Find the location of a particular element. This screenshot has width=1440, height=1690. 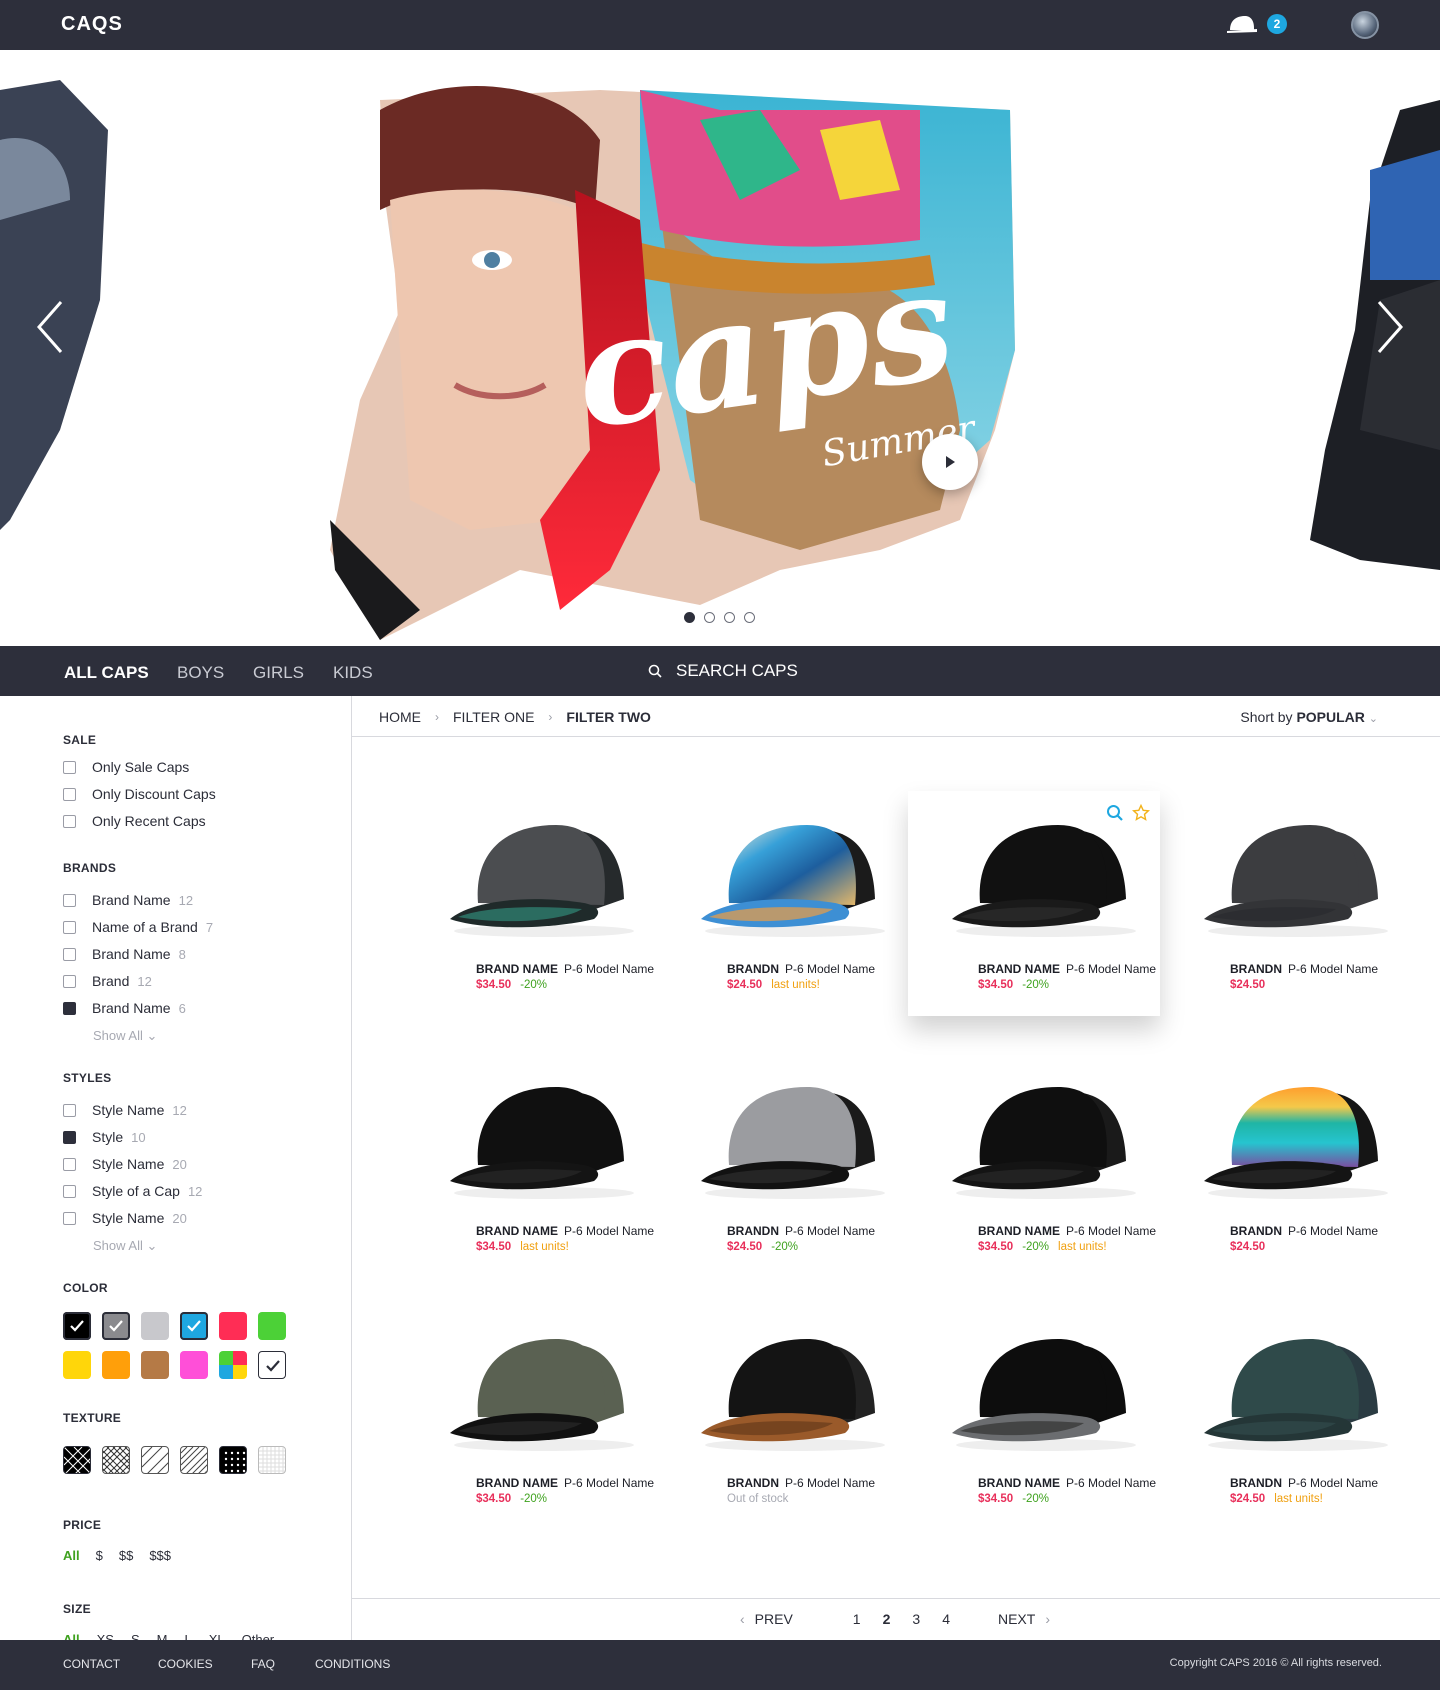

texture-diagonal-lines is located at coordinates (155, 1460).